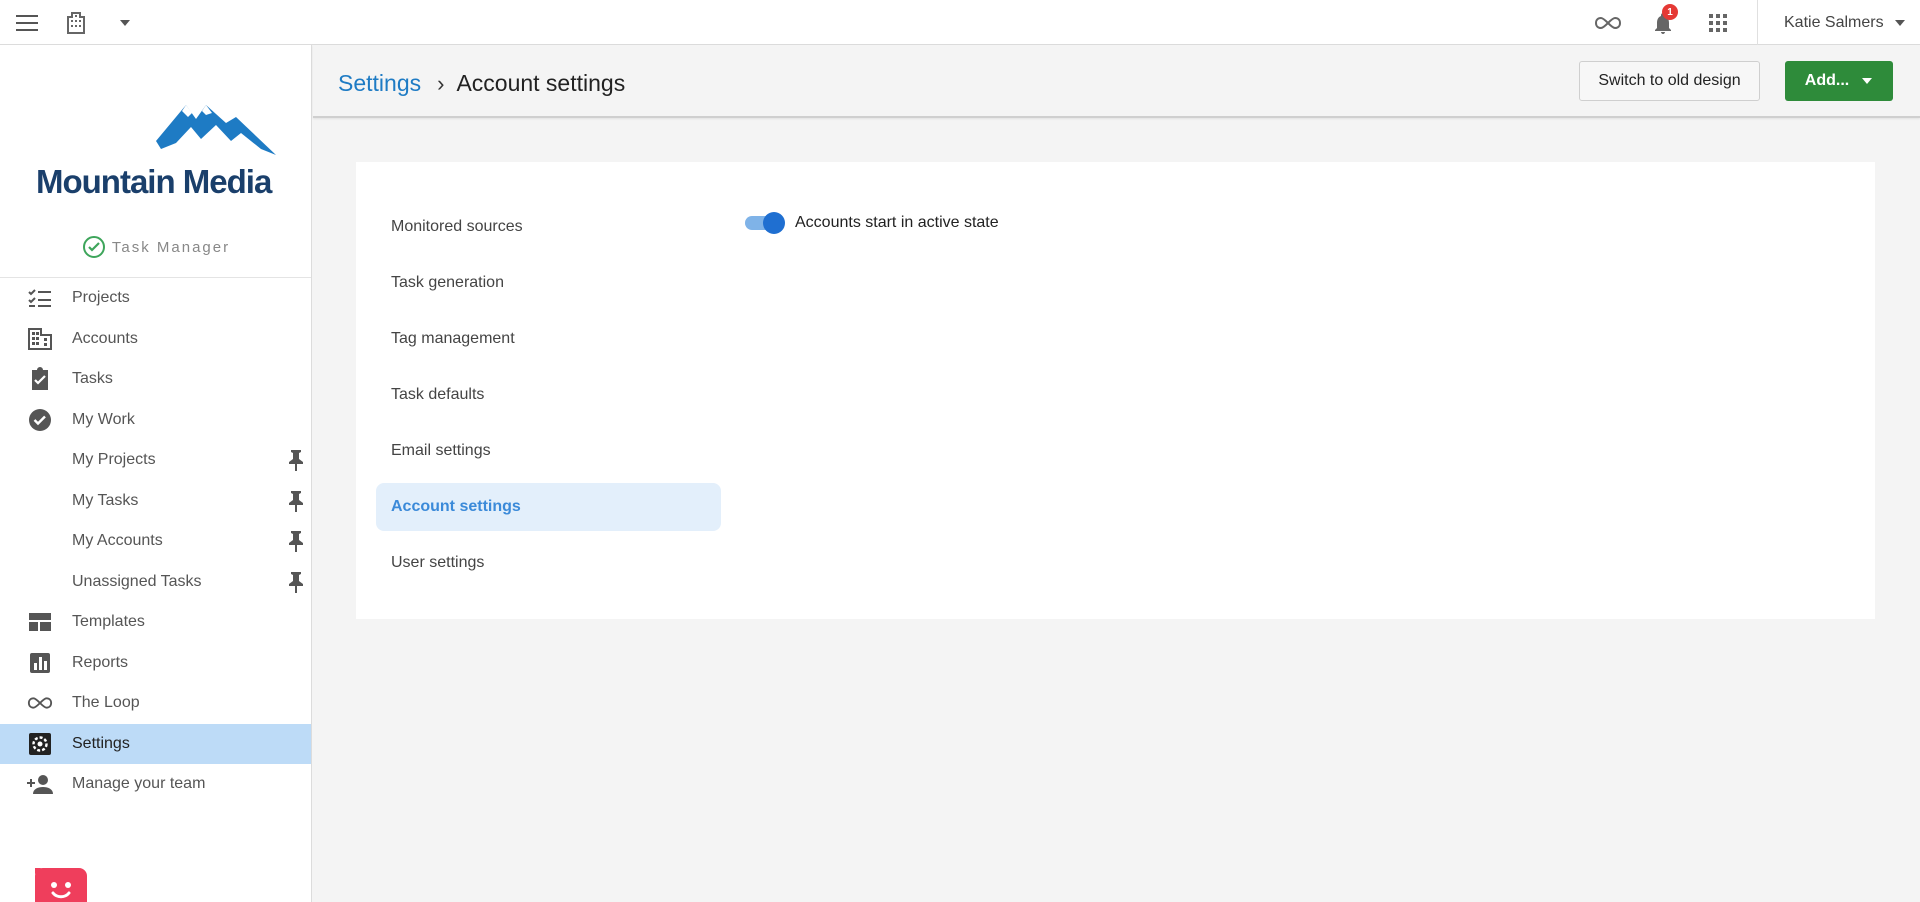  Describe the element at coordinates (155, 622) in the screenshot. I see `sidebar-item-templates: Templates` at that location.